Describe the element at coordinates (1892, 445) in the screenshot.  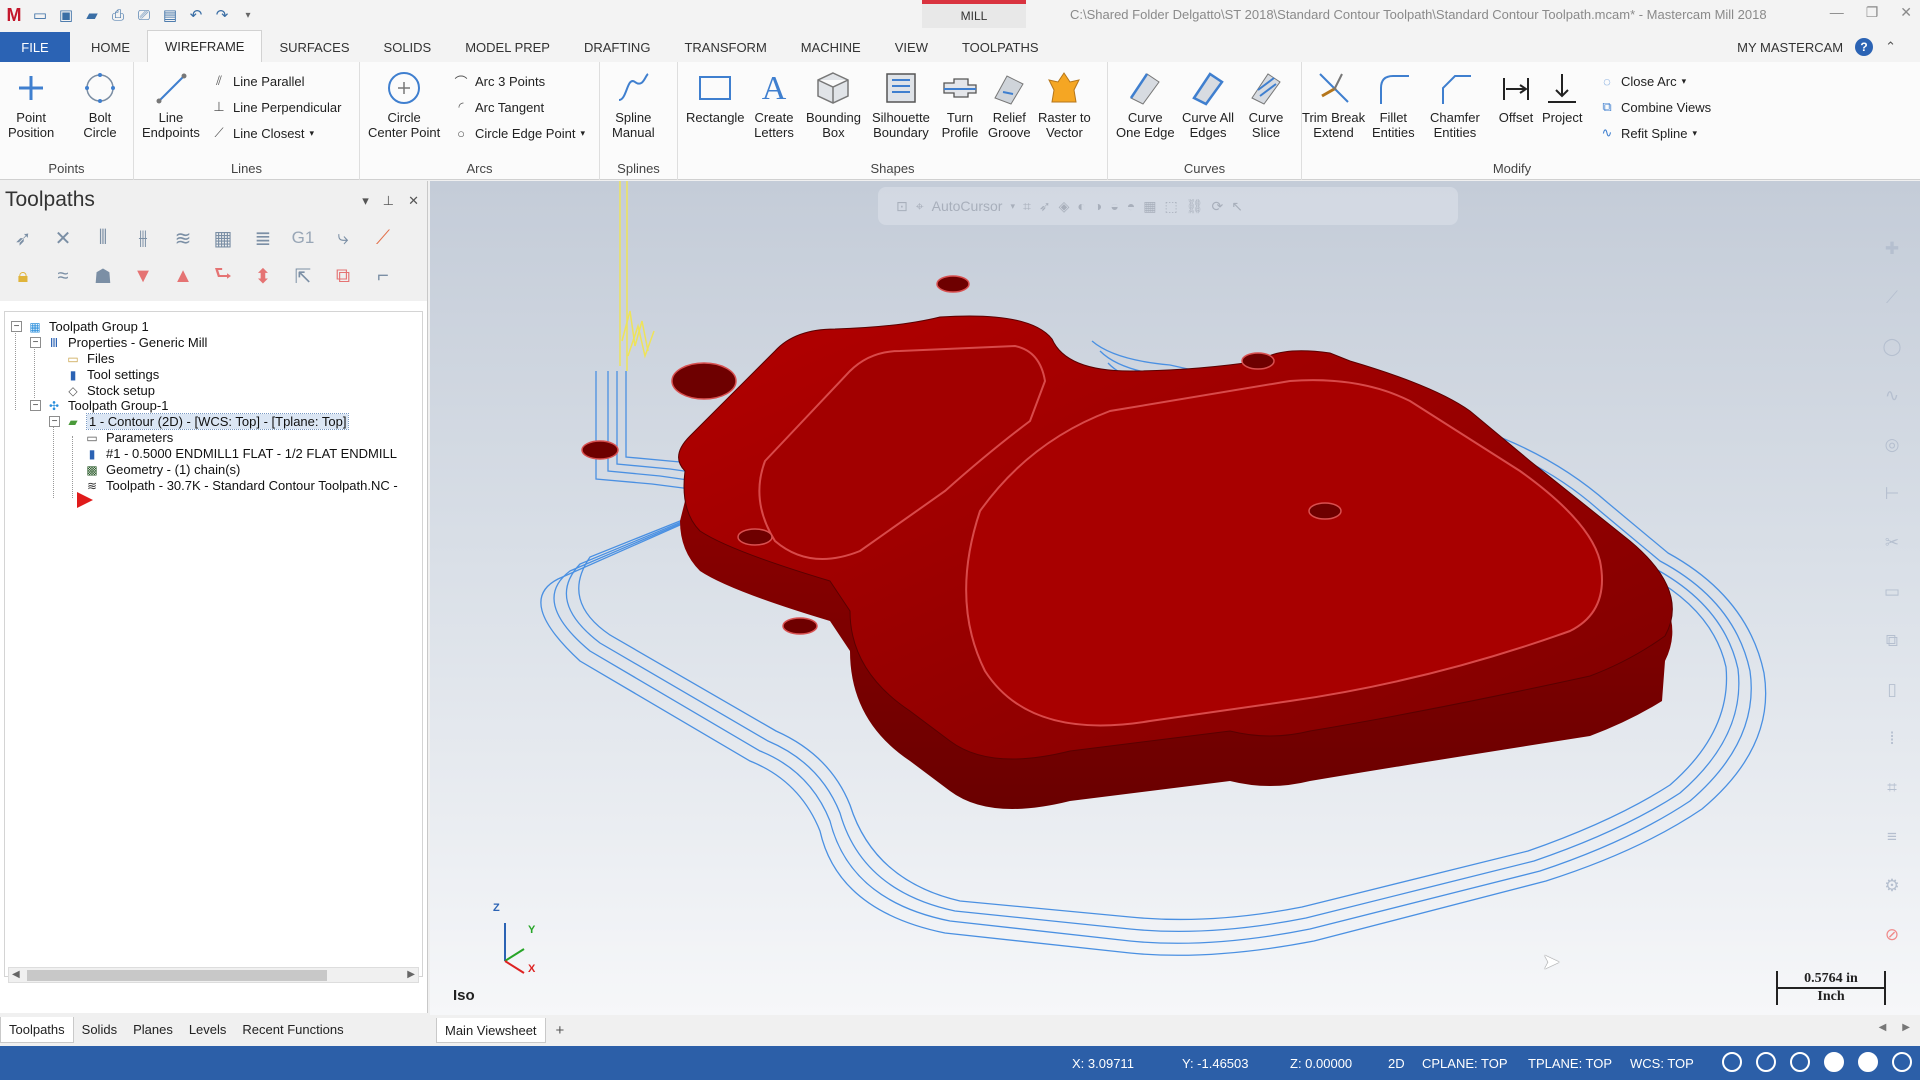
I see `solid-icon: ◎` at that location.